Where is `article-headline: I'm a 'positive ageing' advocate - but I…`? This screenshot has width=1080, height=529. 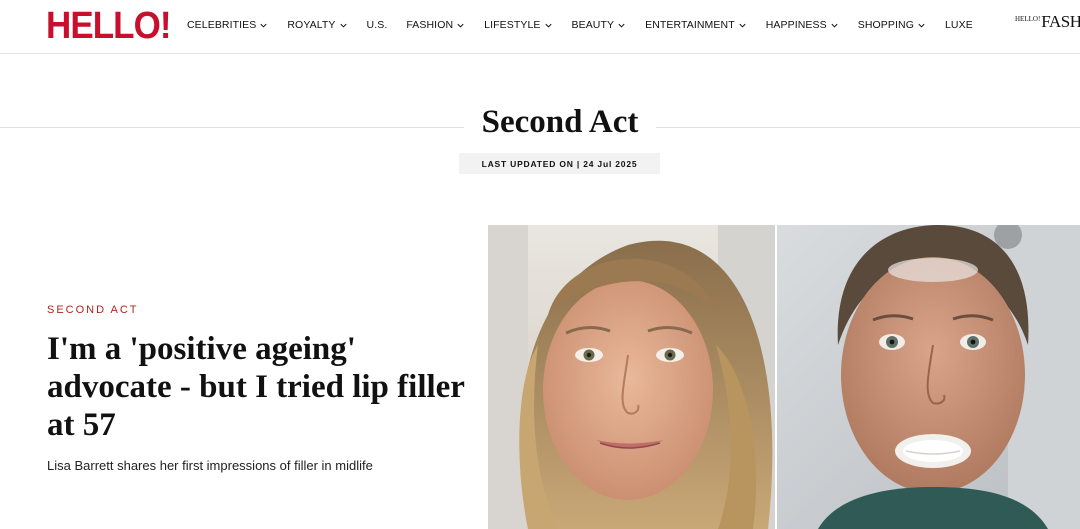 article-headline: I'm a 'positive ageing' advocate - but I… is located at coordinates (257, 387).